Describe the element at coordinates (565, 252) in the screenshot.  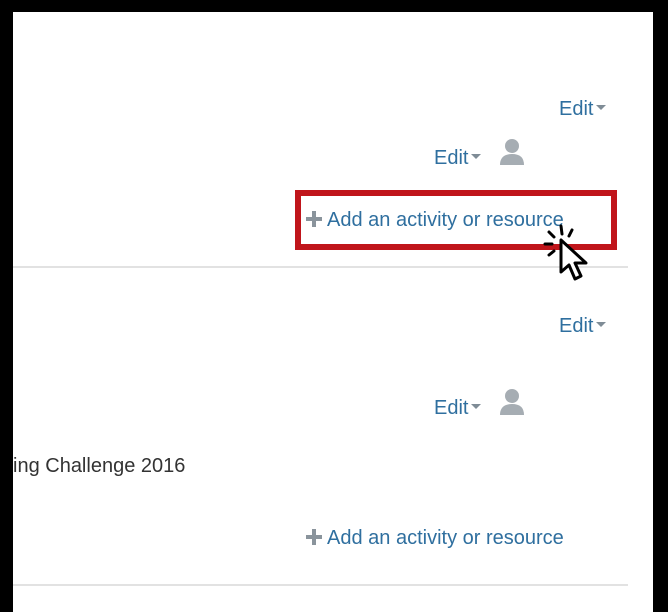
I see `pointer-cursor-icon` at that location.